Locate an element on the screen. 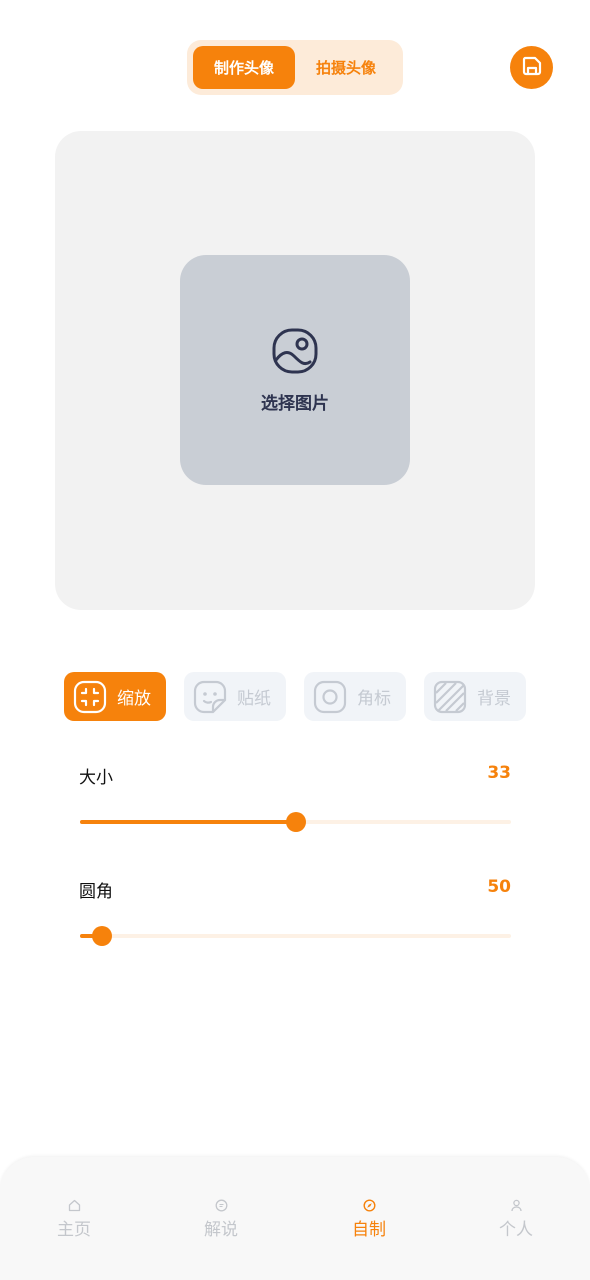 The height and width of the screenshot is (1280, 590). corner-slider-thumb is located at coordinates (101, 936).